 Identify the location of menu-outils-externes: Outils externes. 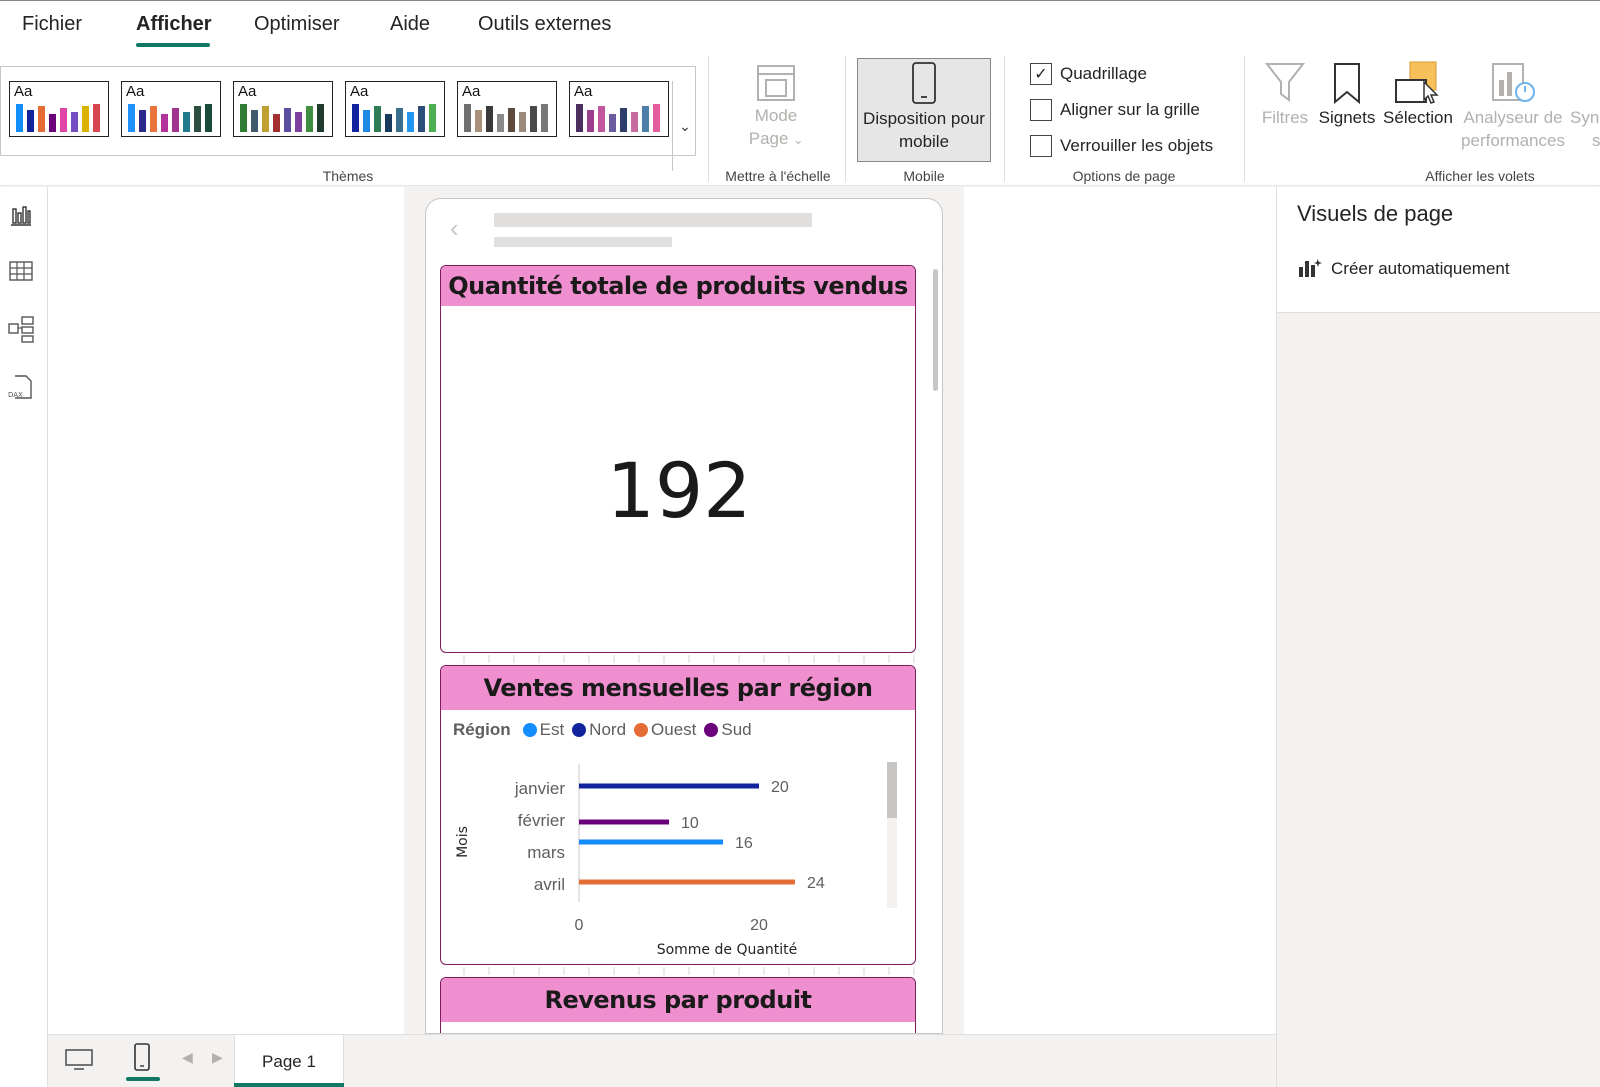
(544, 24).